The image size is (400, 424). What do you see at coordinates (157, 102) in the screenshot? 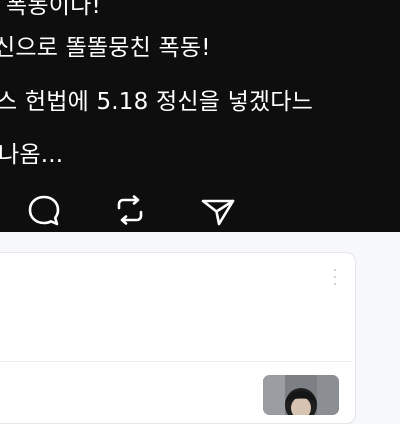
I see `post-text-line: 스 헌법에 5.18 정신을 넣겠다느` at bounding box center [157, 102].